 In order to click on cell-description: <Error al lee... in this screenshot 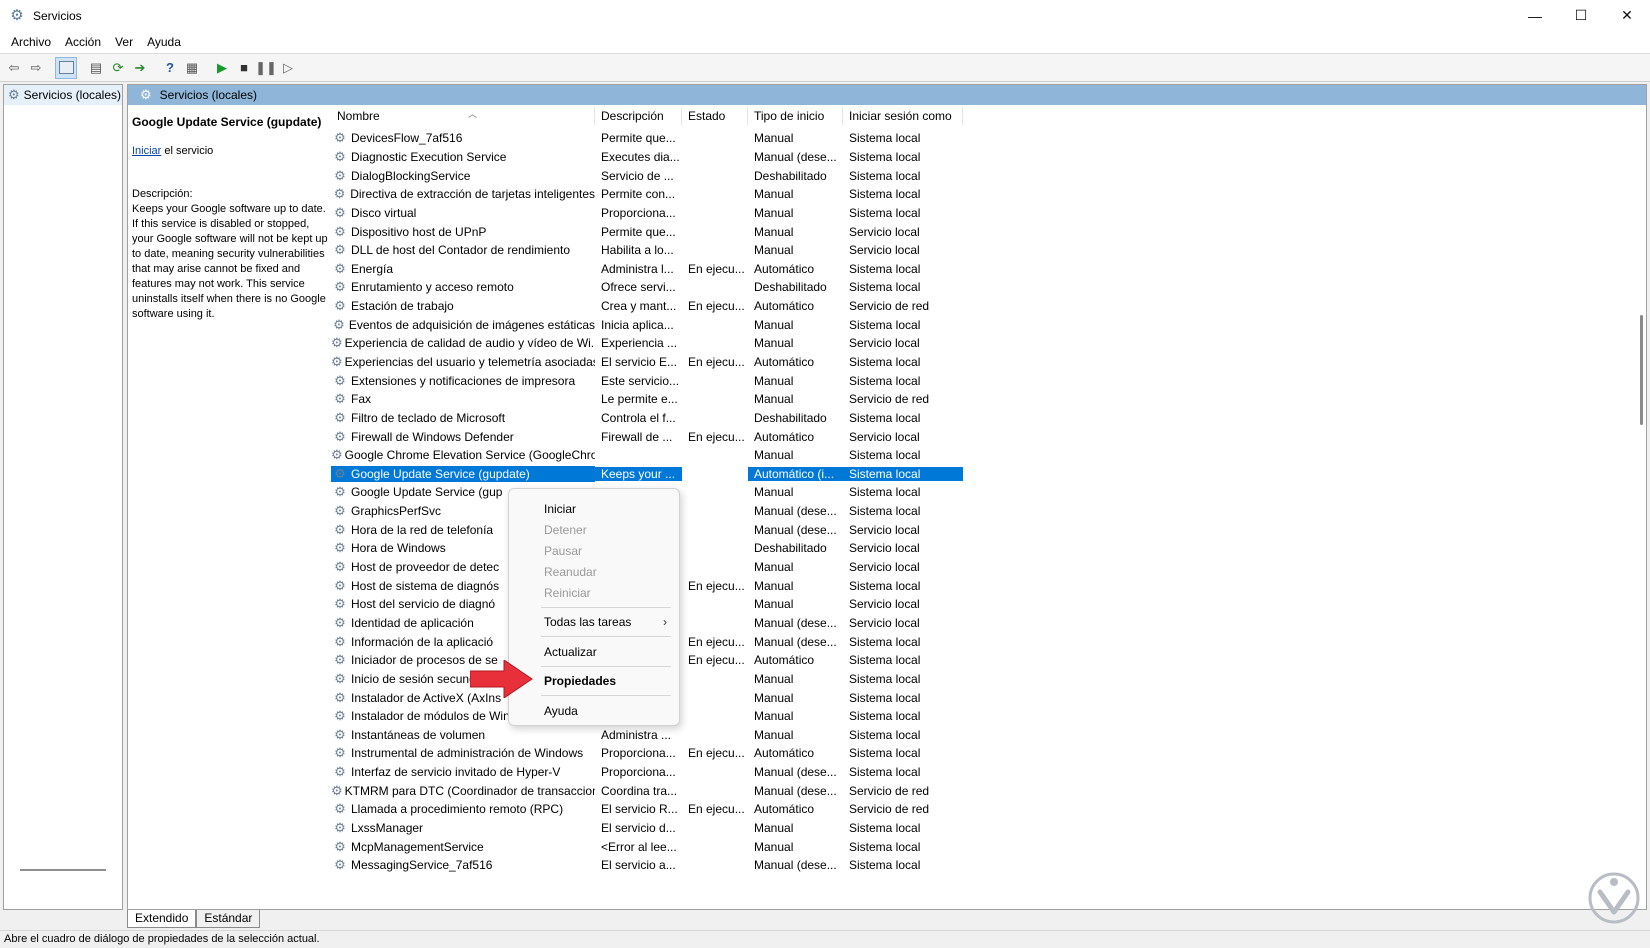, I will do `click(639, 846)`.